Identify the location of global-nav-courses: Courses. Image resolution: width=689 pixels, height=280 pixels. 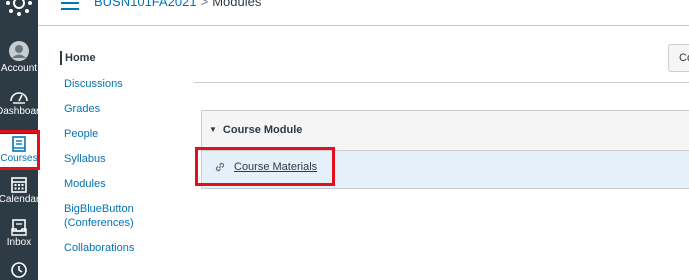
(19, 151).